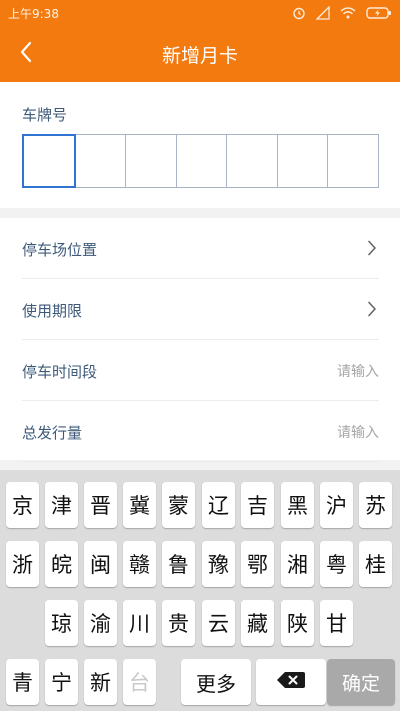 This screenshot has width=400, height=711. I want to click on nav-bar: 新增月卡, so click(200, 54).